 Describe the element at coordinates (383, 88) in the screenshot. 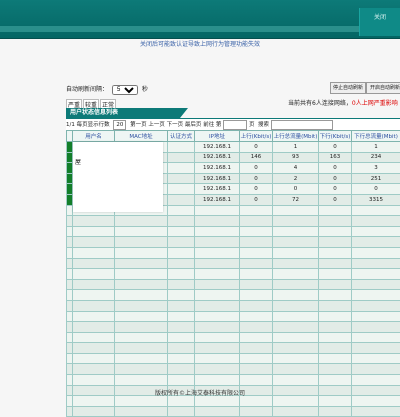

I see `start-refresh-button: 开启自动刷新` at that location.